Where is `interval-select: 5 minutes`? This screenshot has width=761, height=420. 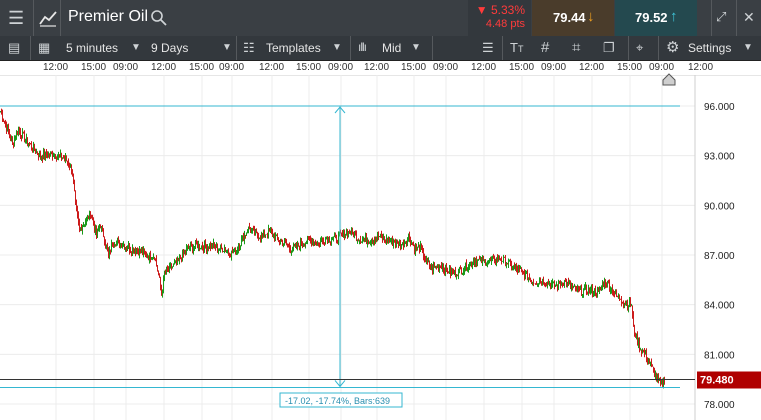
interval-select: 5 minutes is located at coordinates (92, 48).